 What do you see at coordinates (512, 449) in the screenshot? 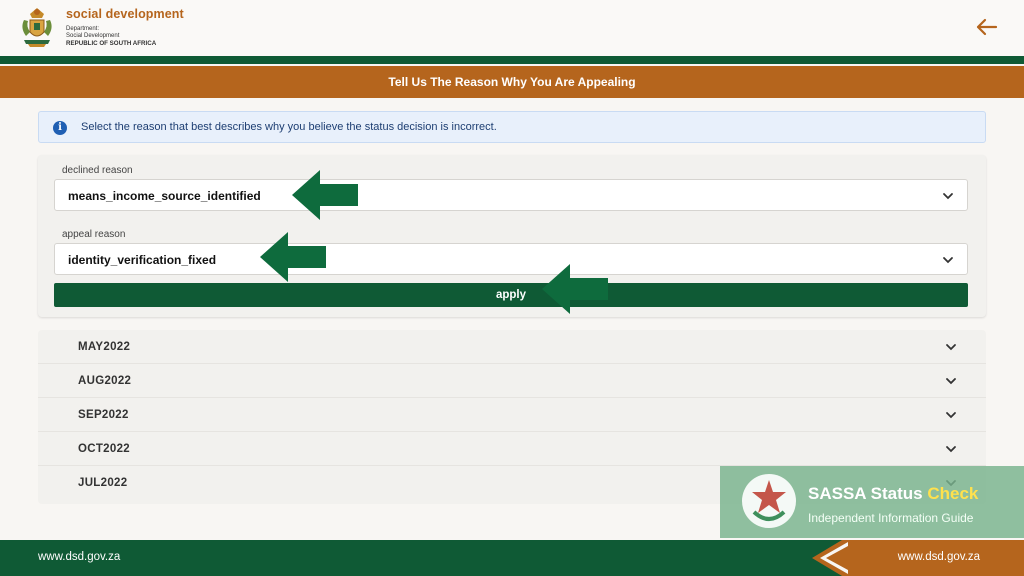
I see `month-item-oct2022: OCT2022` at bounding box center [512, 449].